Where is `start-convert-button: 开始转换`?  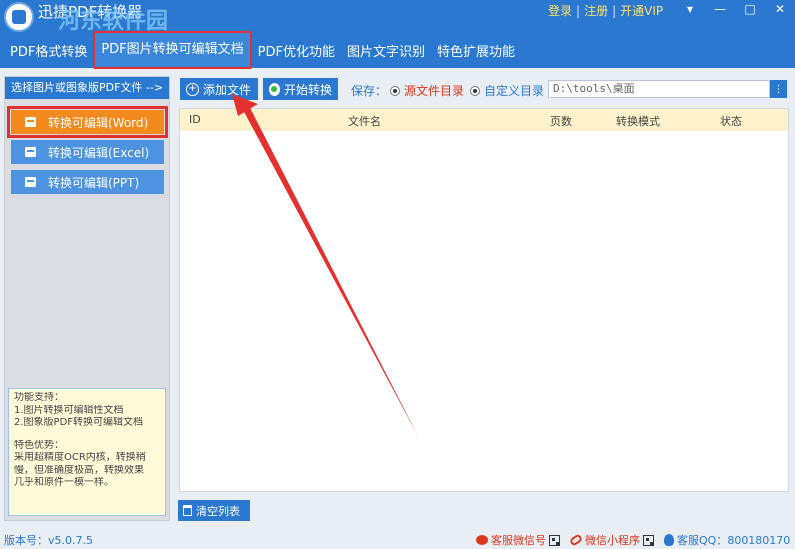
start-convert-button: 开始转换 is located at coordinates (300, 89).